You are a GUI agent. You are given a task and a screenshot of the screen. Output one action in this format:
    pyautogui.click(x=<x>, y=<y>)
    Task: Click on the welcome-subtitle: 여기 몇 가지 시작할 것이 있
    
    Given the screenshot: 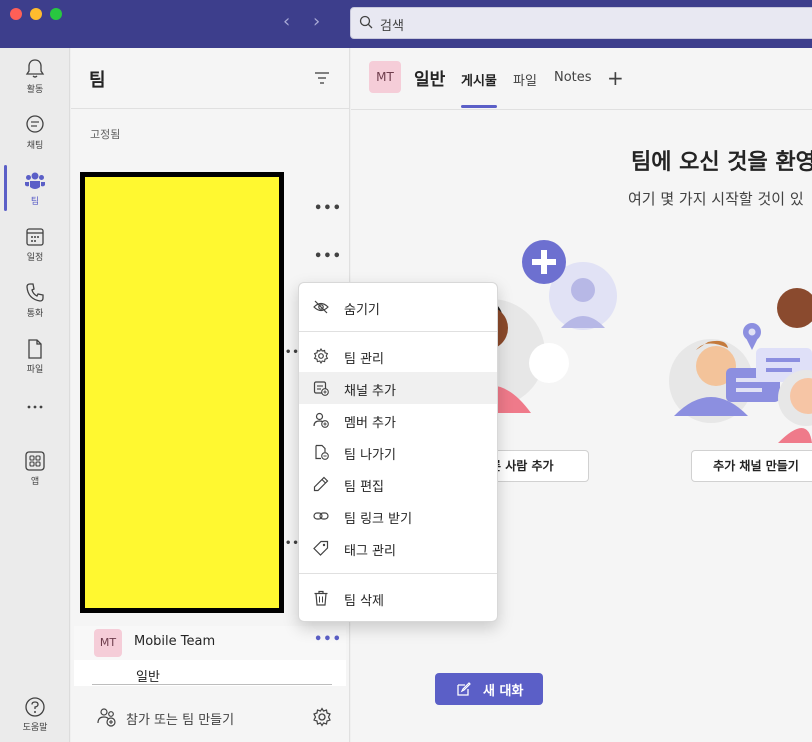 What is the action you would take?
    pyautogui.click(x=716, y=199)
    